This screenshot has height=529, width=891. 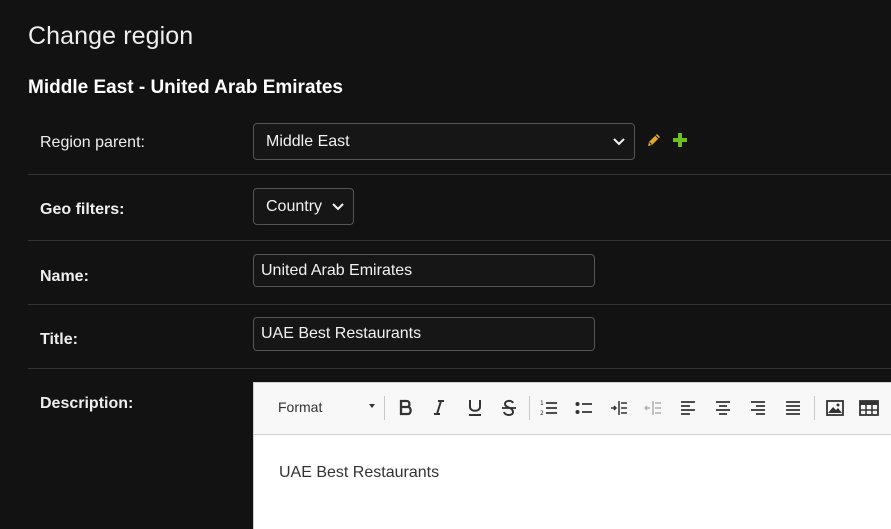 I want to click on align-center-icon, so click(x=723, y=408).